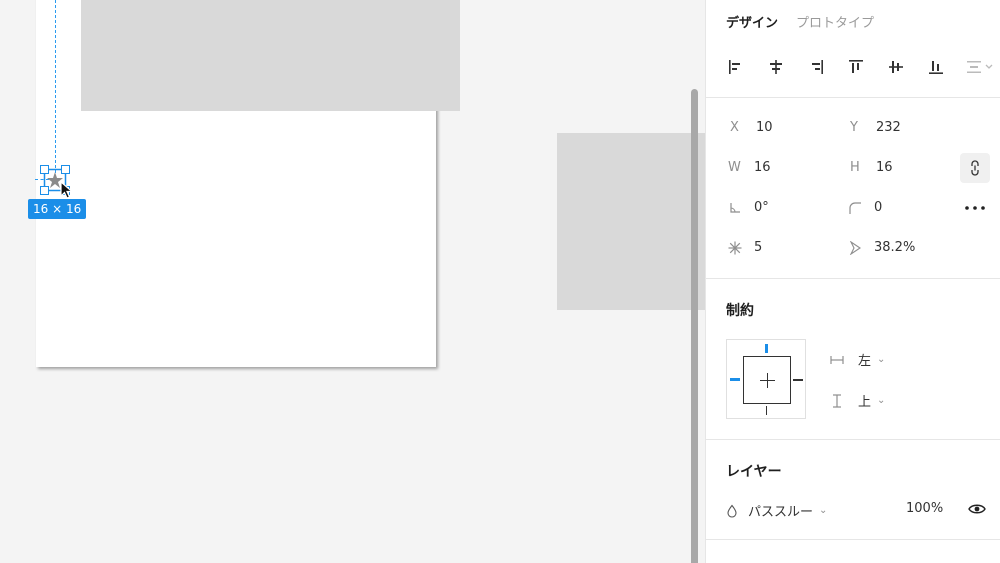 The image size is (1000, 563). I want to click on horizontal-constraint-value: 左, so click(865, 361).